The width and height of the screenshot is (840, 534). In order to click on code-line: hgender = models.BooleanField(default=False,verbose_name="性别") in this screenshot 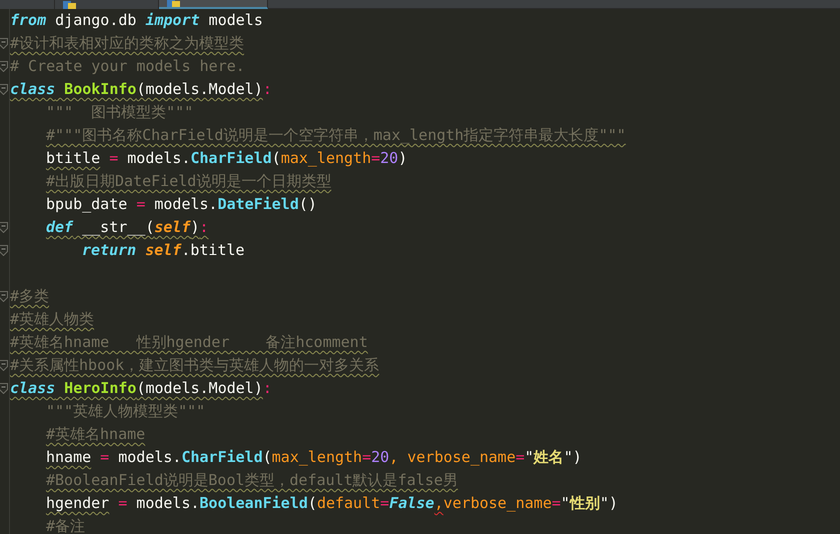, I will do `click(332, 503)`.